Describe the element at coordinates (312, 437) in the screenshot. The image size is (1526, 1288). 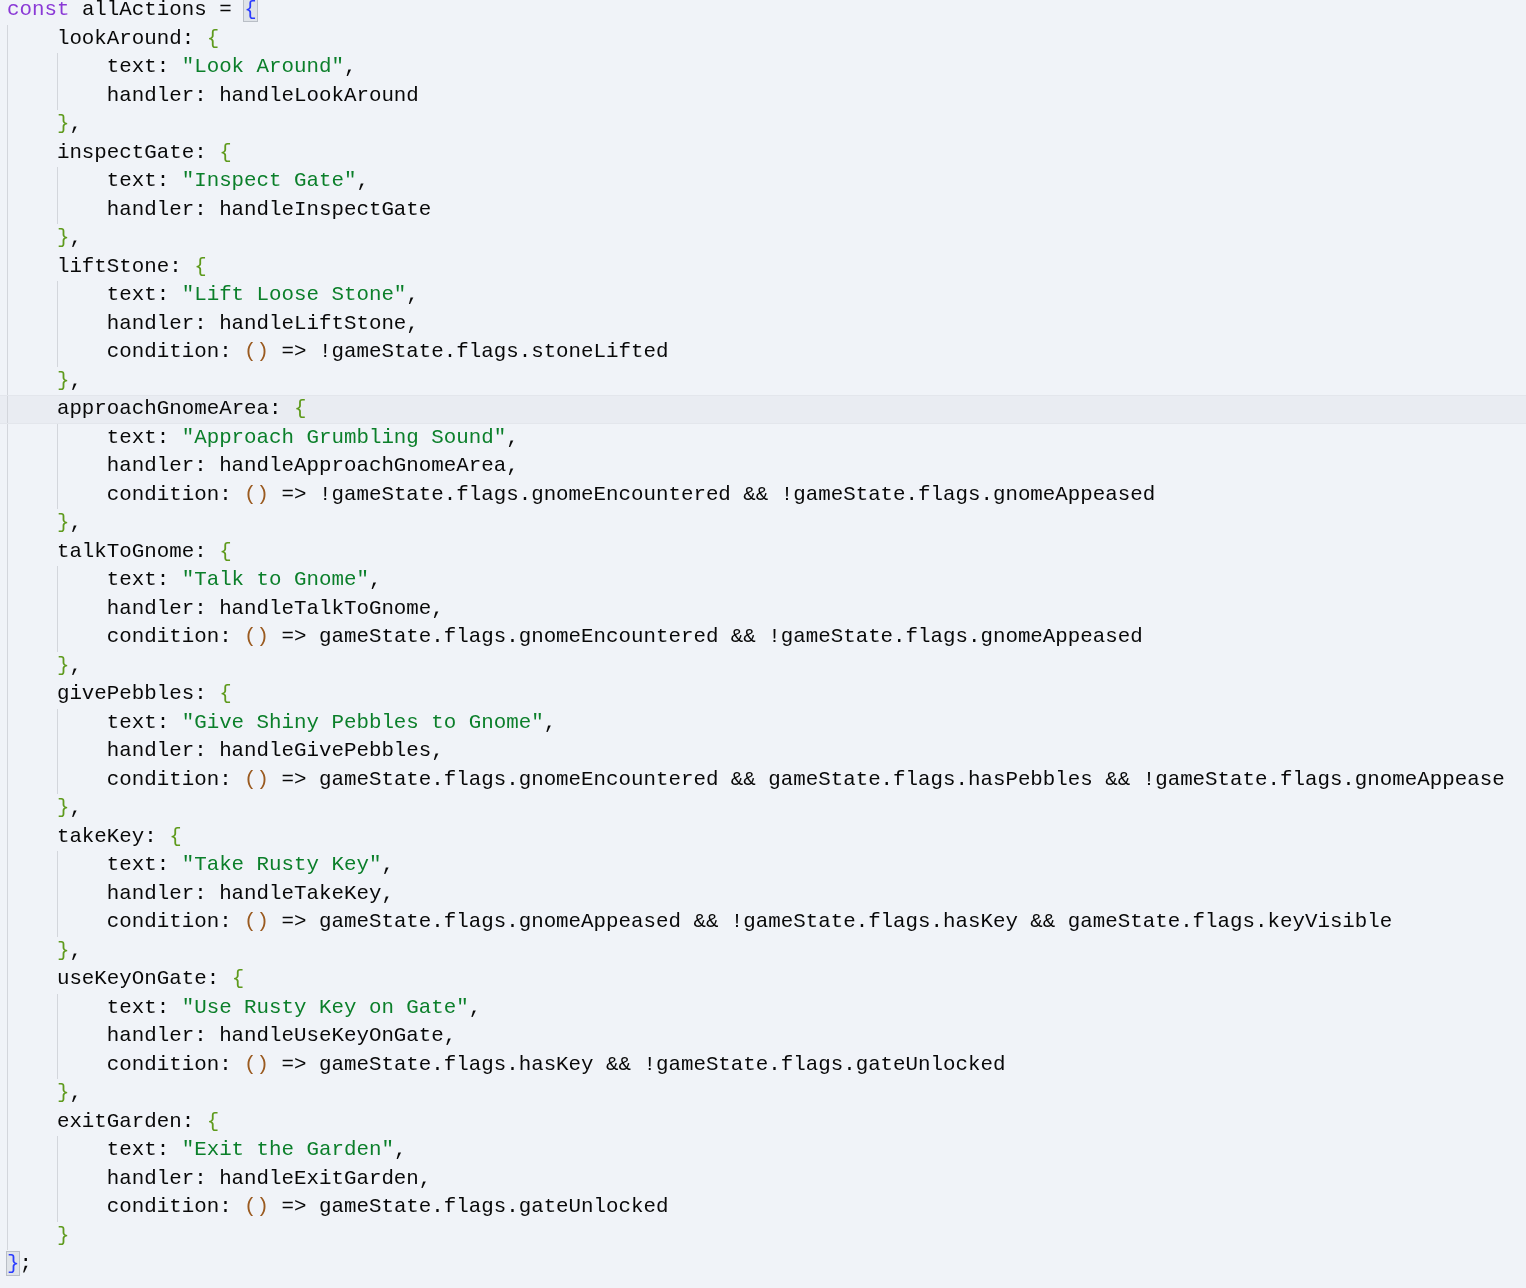
I see `code-line: text: "Approach Grumbling Sound",` at that location.